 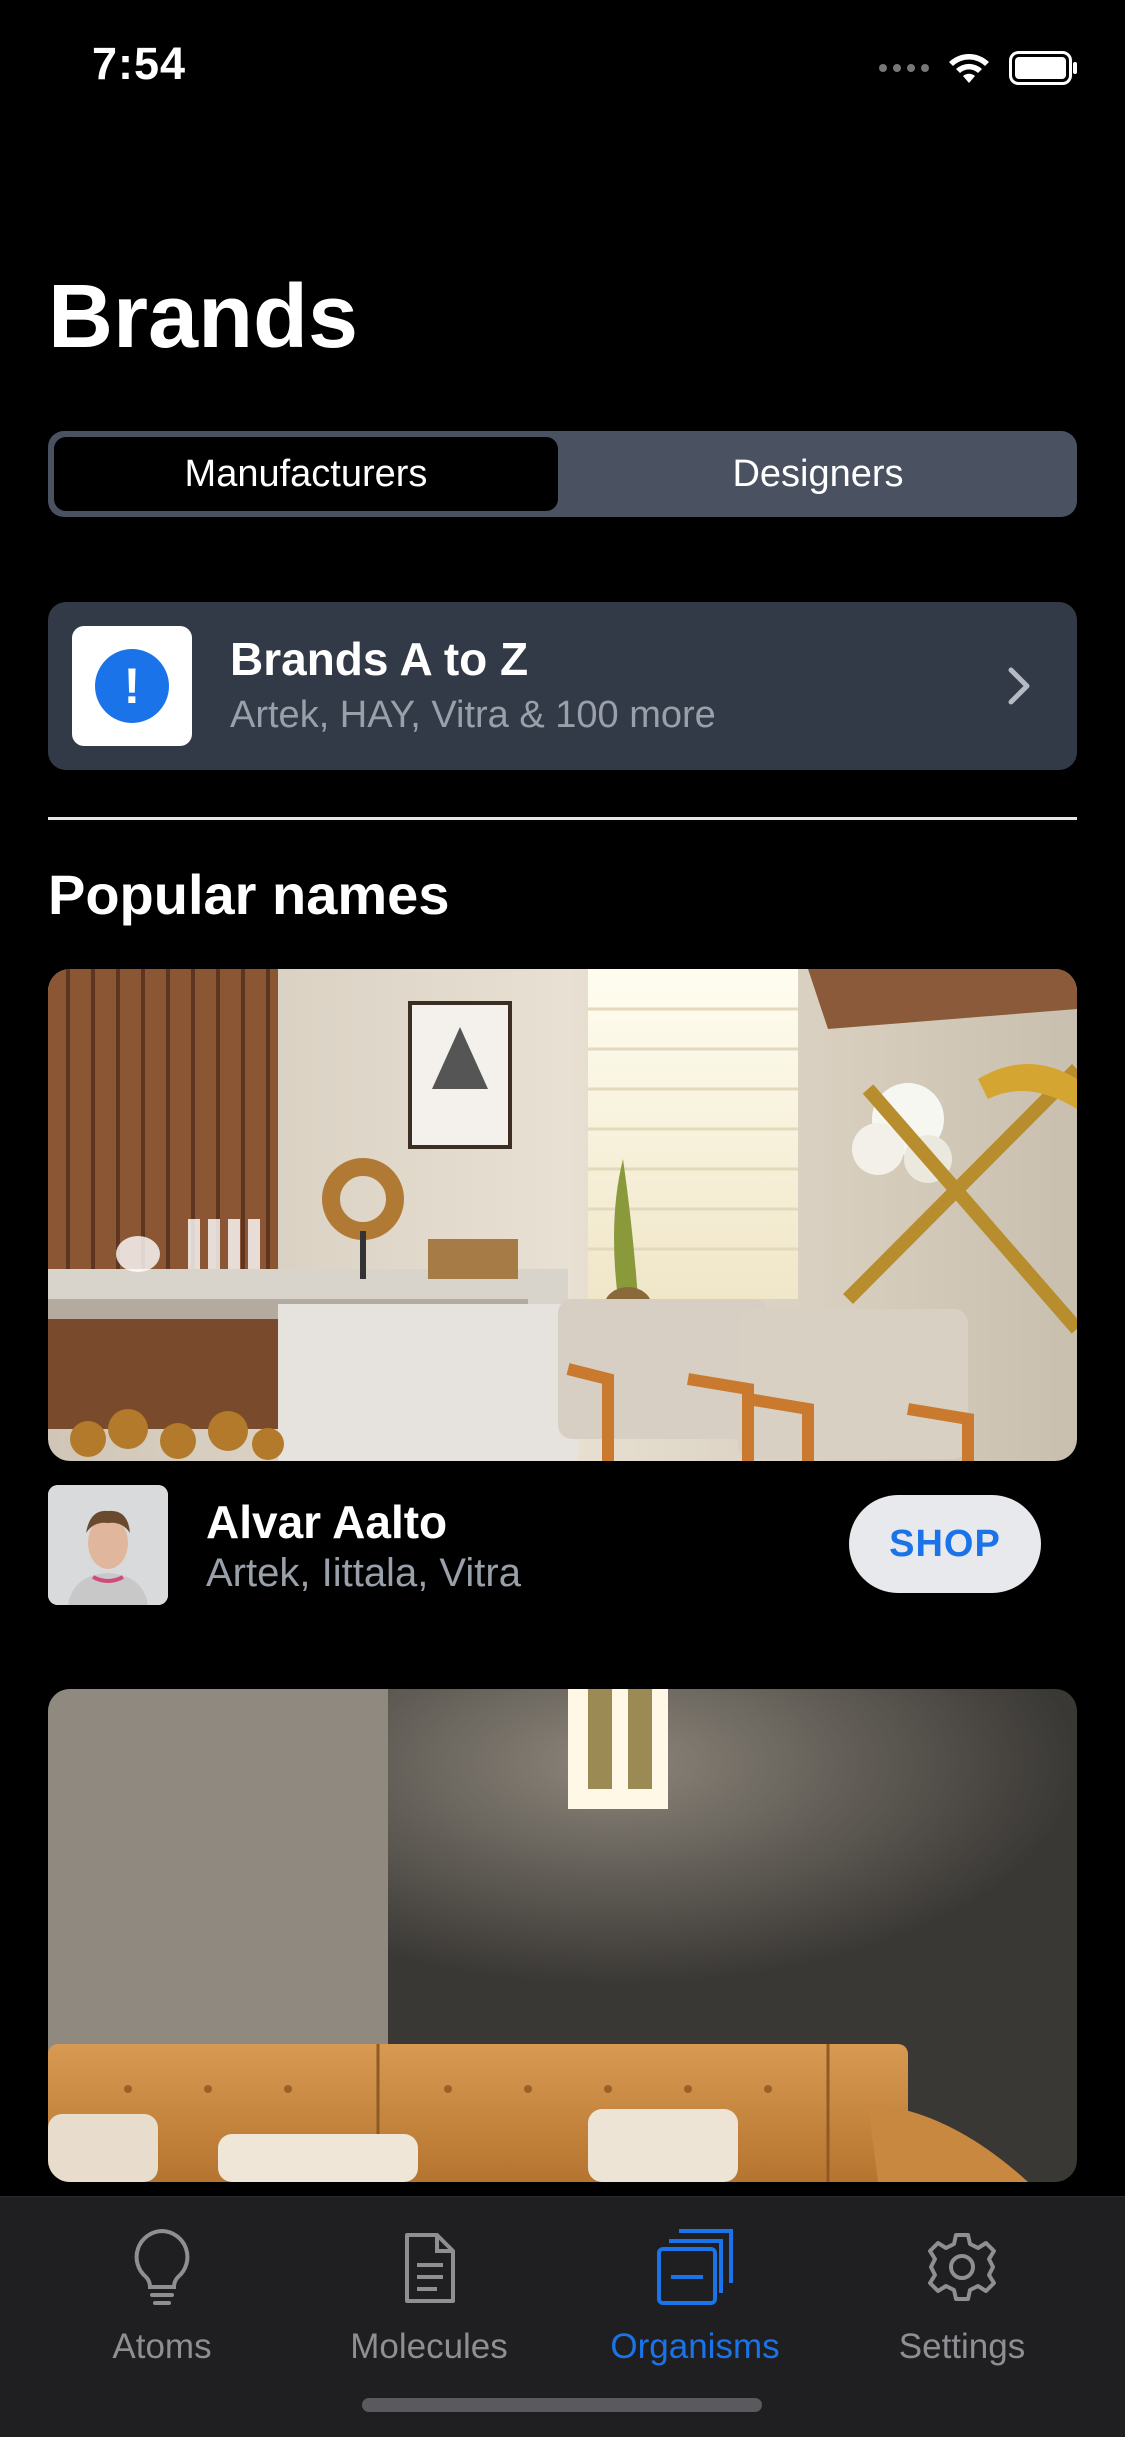 What do you see at coordinates (562, 818) in the screenshot?
I see `section-divider` at bounding box center [562, 818].